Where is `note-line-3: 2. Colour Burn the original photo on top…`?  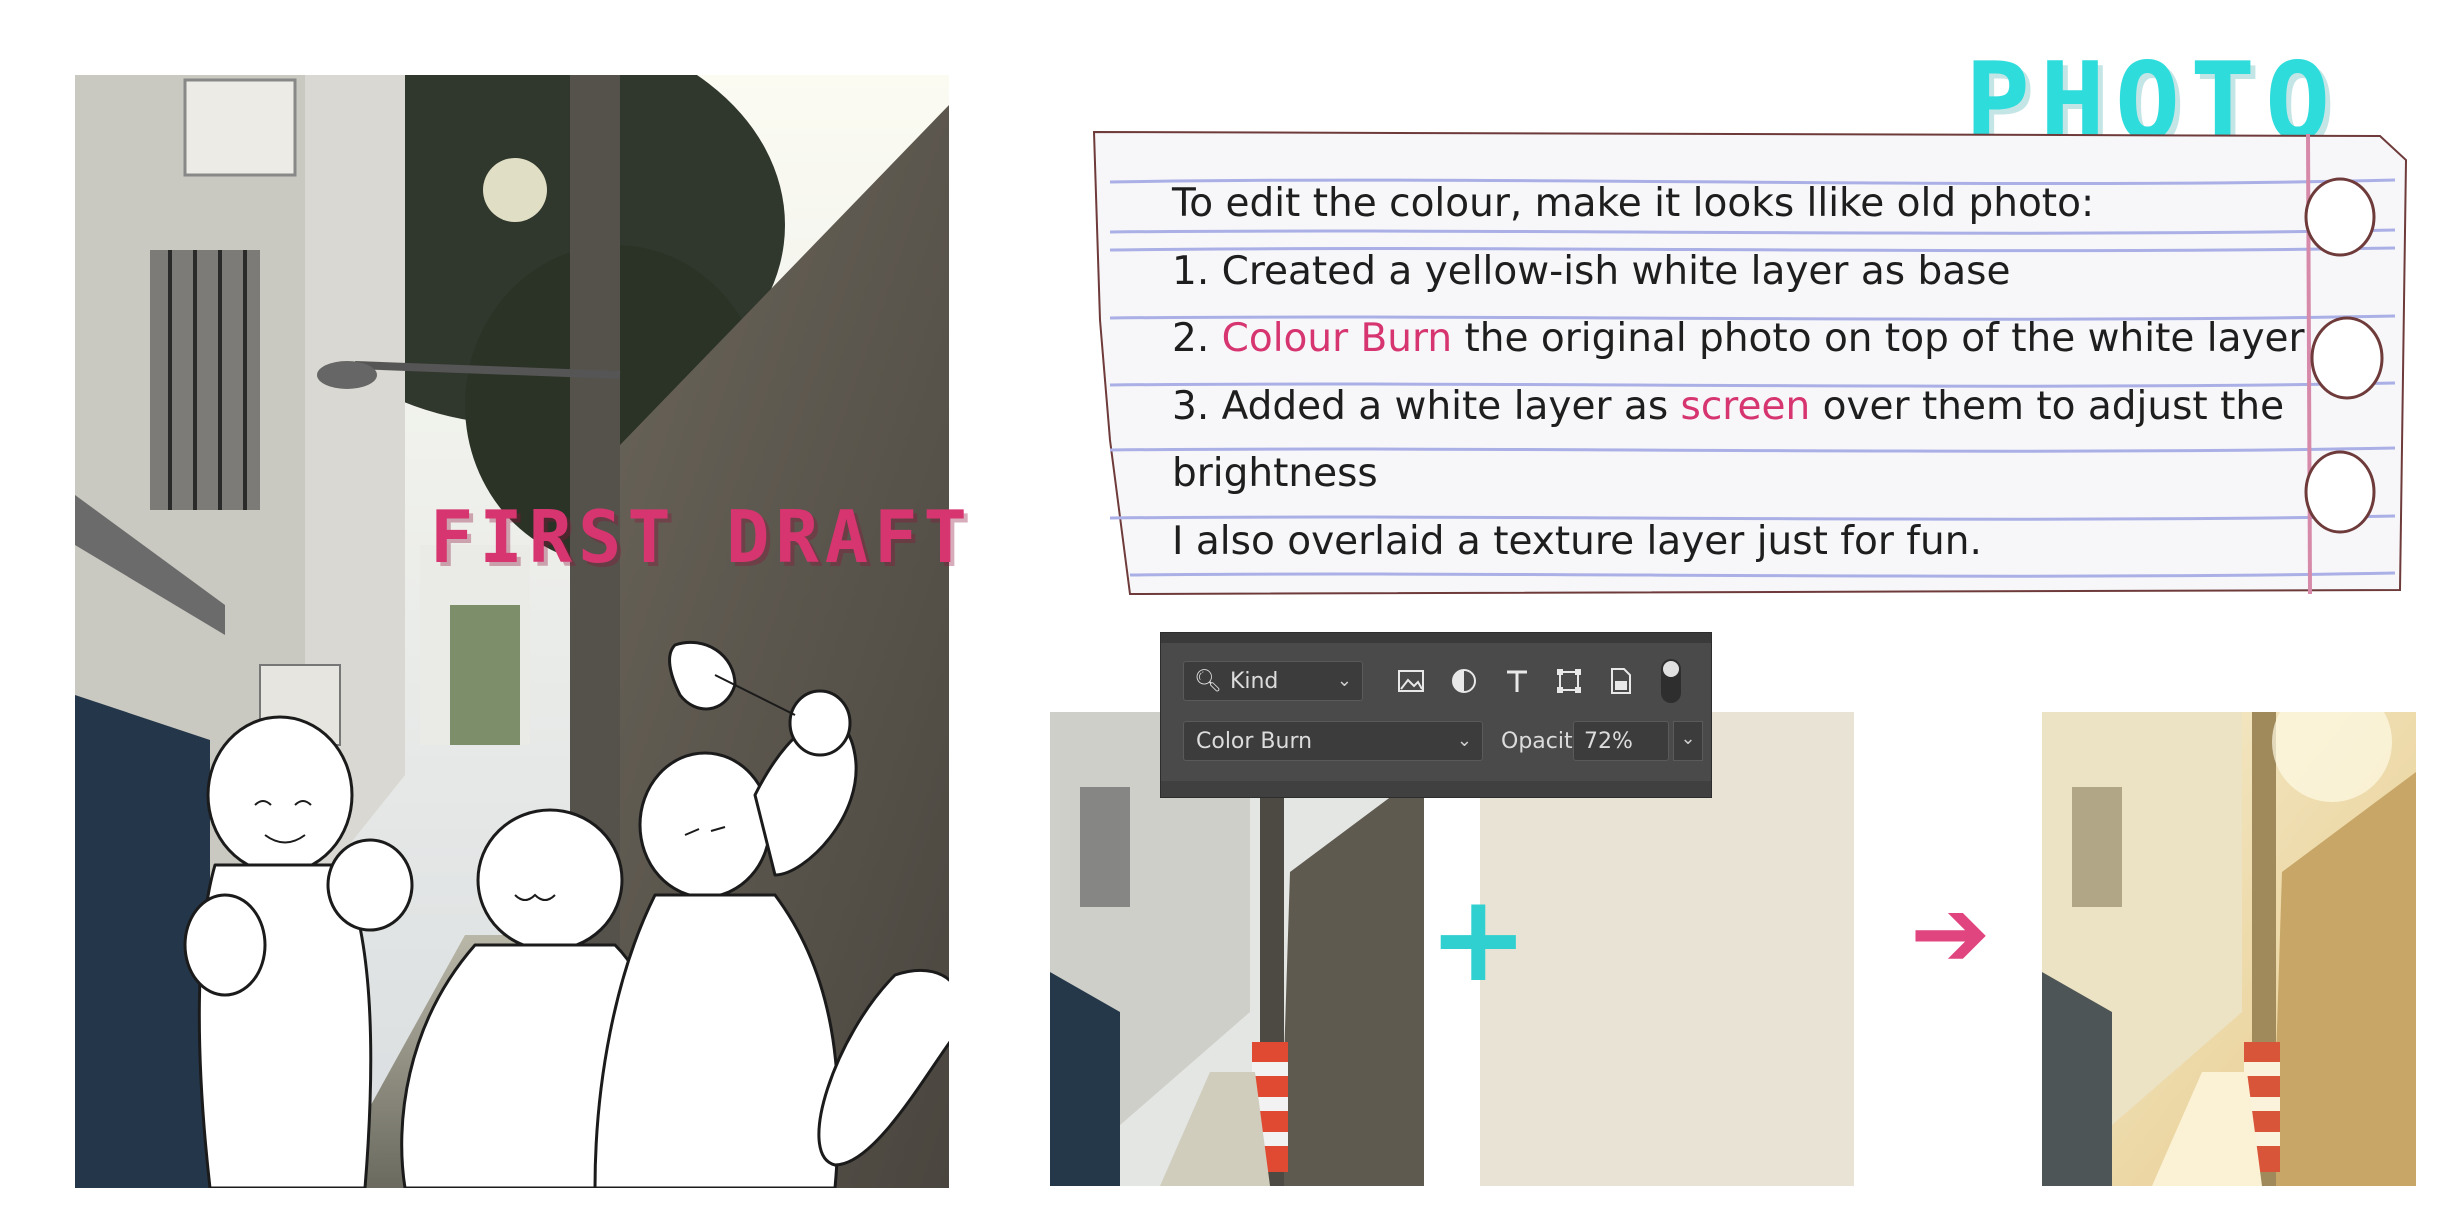
note-line-3: 2. Colour Burn the original photo on top… is located at coordinates (1752, 339).